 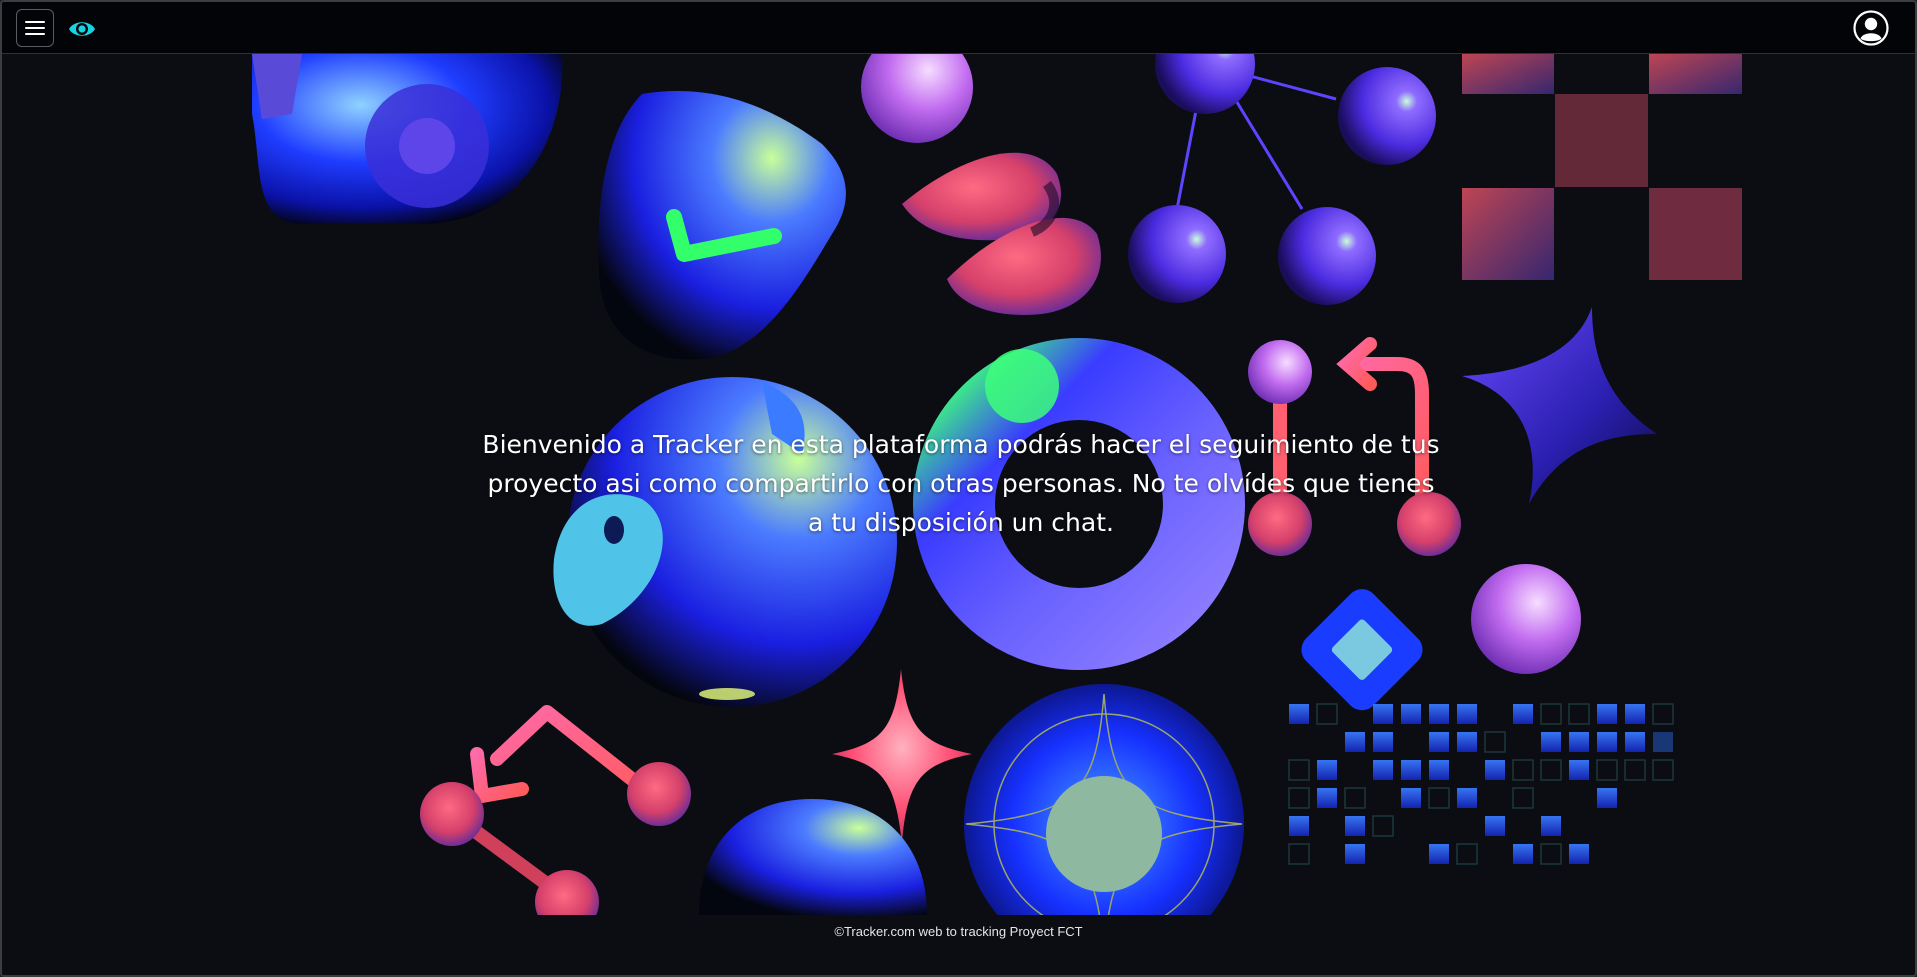 What do you see at coordinates (1104, 799) in the screenshot?
I see `compass-shape` at bounding box center [1104, 799].